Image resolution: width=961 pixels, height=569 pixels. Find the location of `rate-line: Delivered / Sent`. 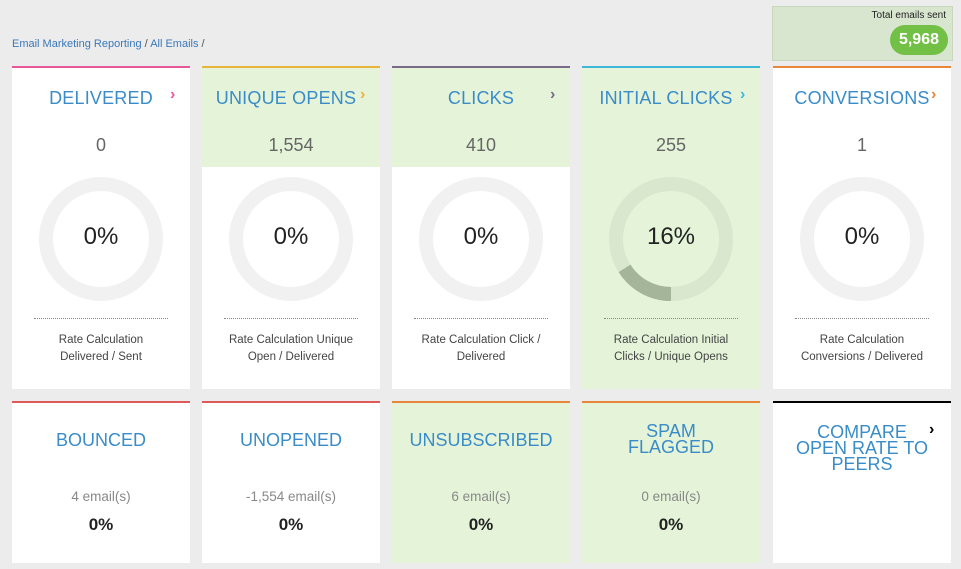

rate-line: Delivered / Sent is located at coordinates (101, 357).